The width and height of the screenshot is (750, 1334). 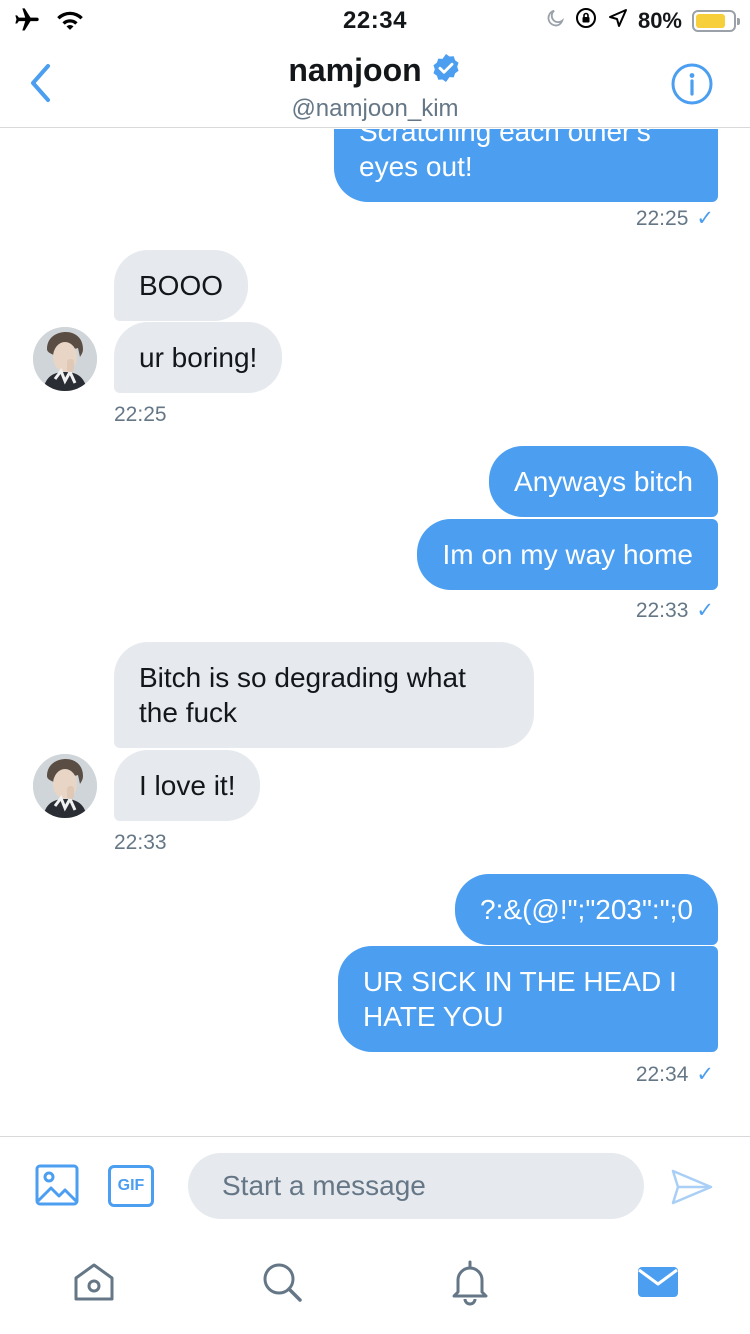 I want to click on gif-button: GIF, so click(x=131, y=1186).